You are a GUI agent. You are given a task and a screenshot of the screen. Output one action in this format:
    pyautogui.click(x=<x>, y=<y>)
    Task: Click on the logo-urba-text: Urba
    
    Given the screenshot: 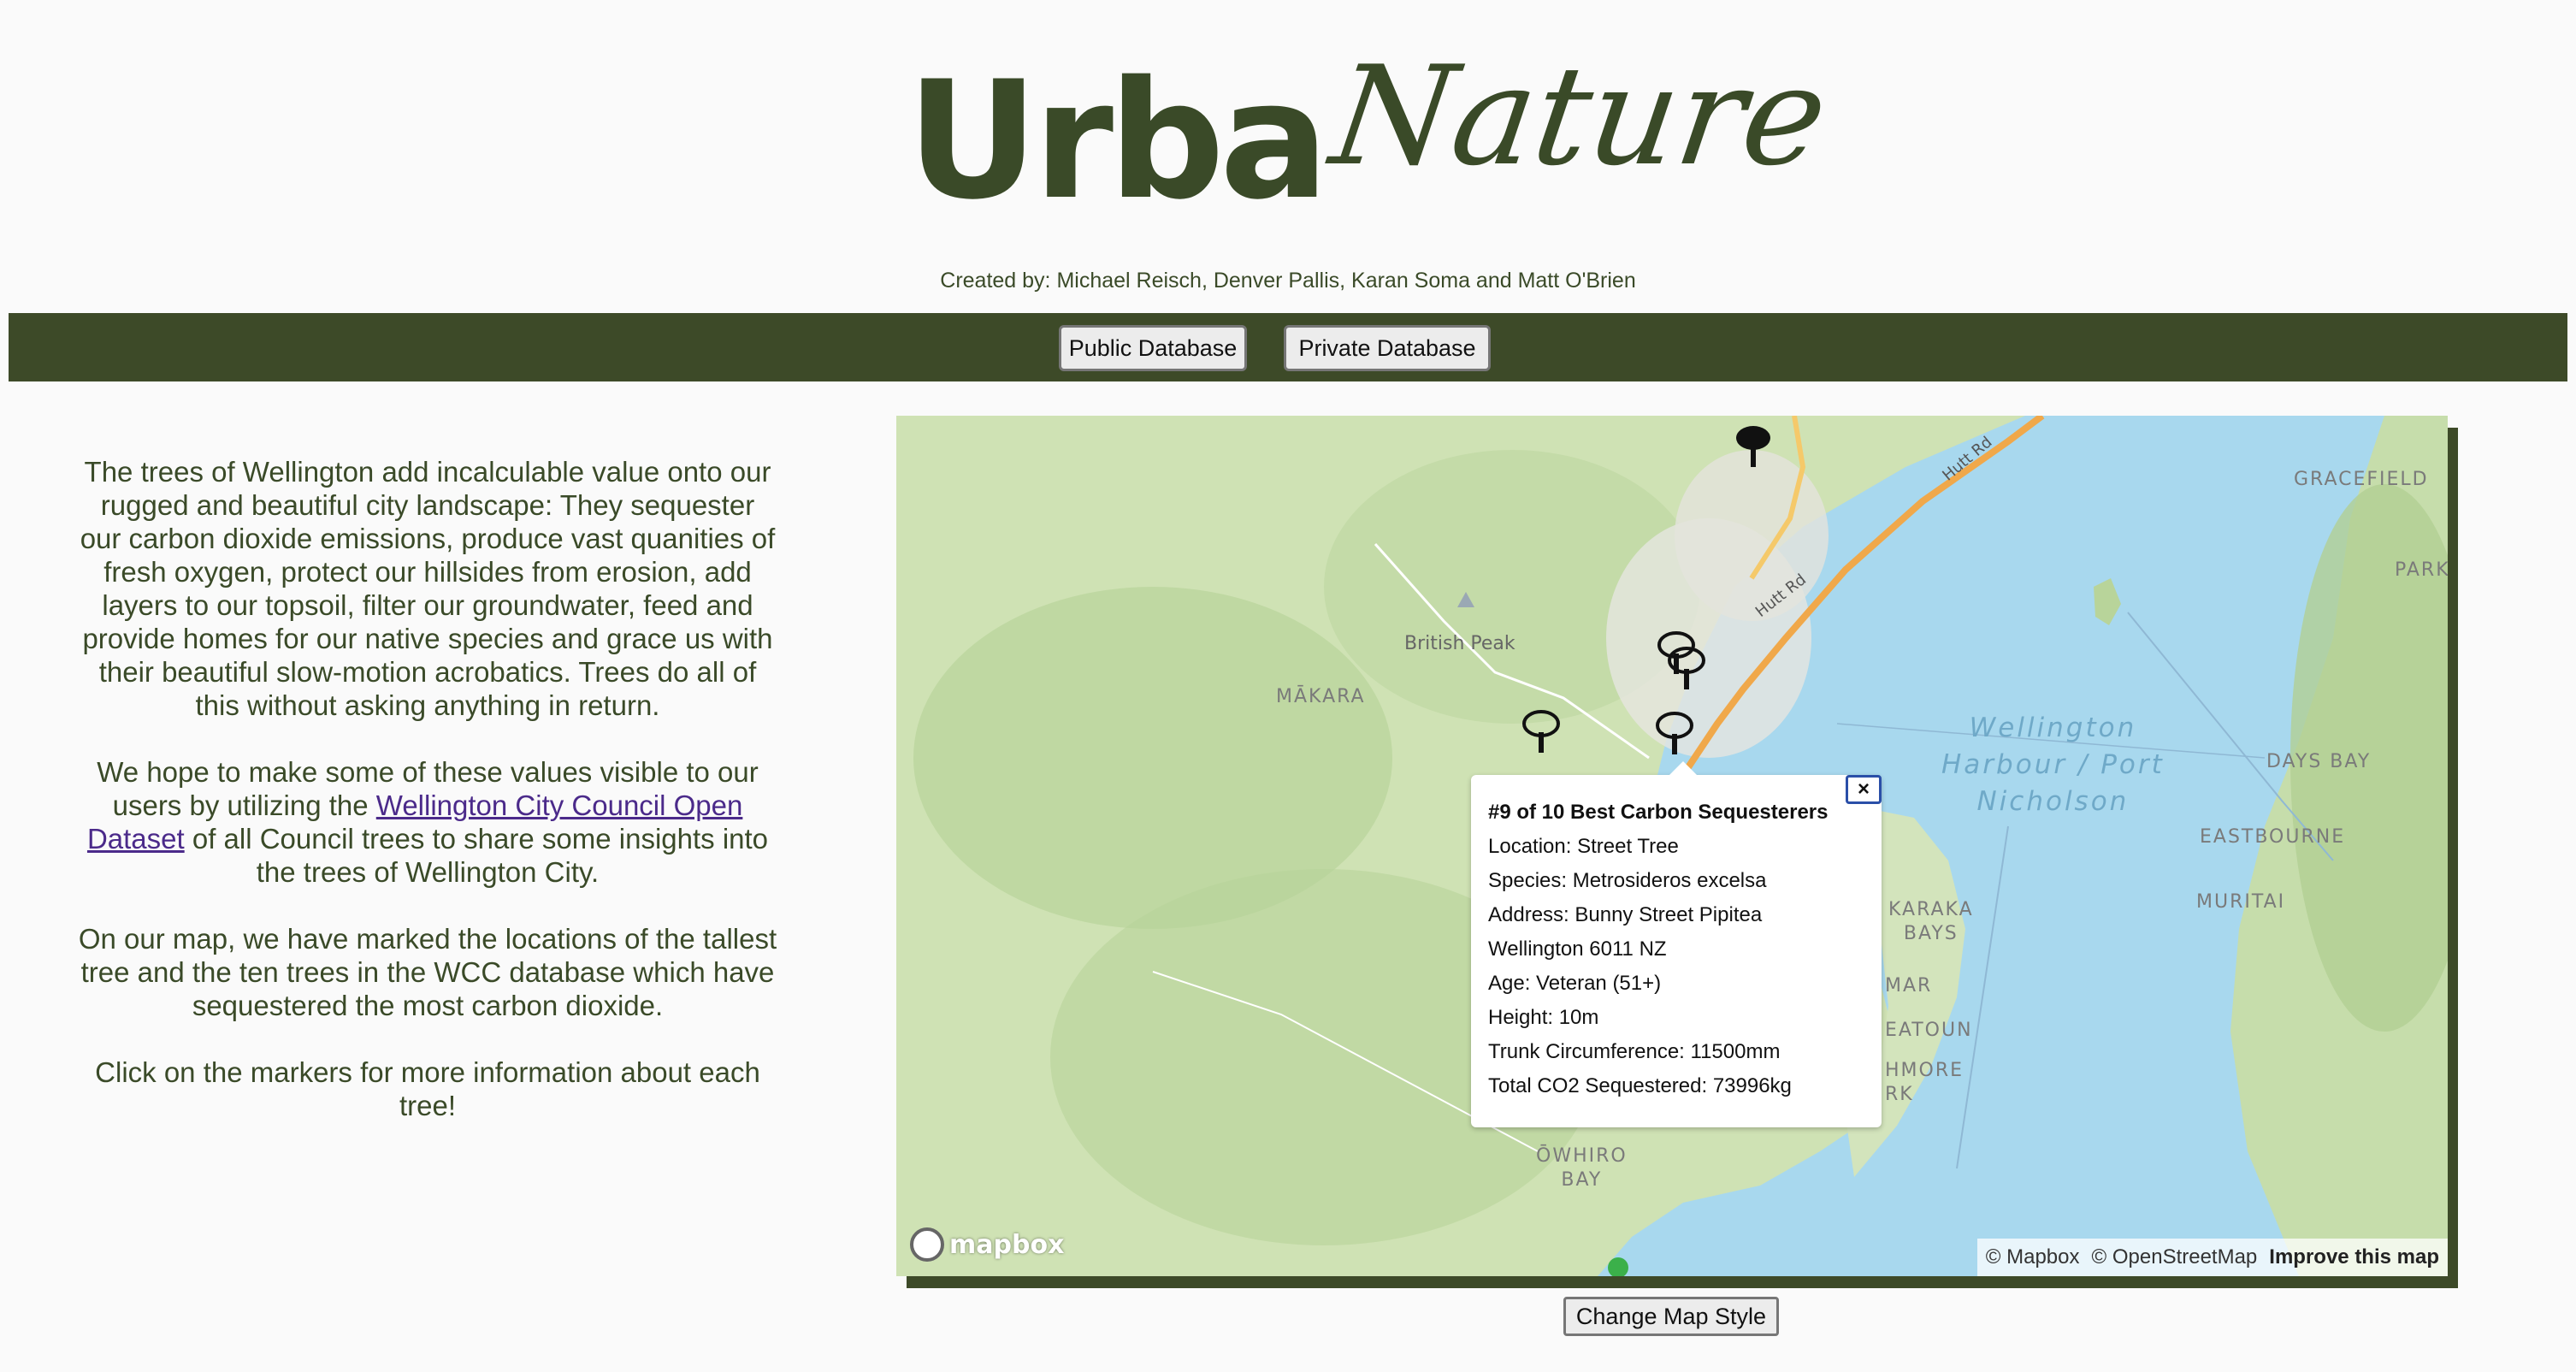 What is the action you would take?
    pyautogui.click(x=1118, y=140)
    